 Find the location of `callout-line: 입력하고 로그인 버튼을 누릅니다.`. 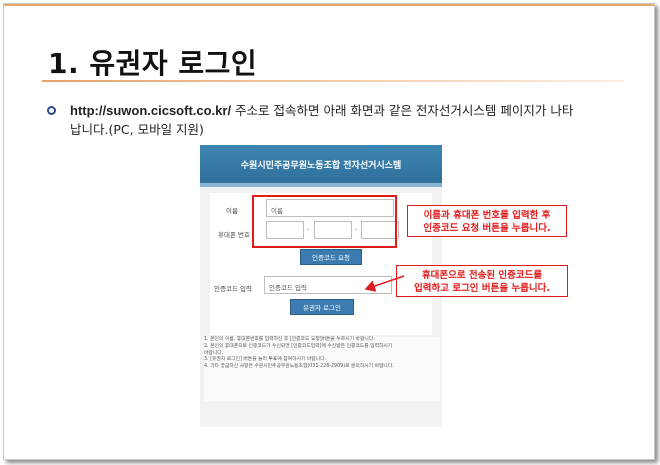

callout-line: 입력하고 로그인 버튼을 누릅니다. is located at coordinates (482, 288).